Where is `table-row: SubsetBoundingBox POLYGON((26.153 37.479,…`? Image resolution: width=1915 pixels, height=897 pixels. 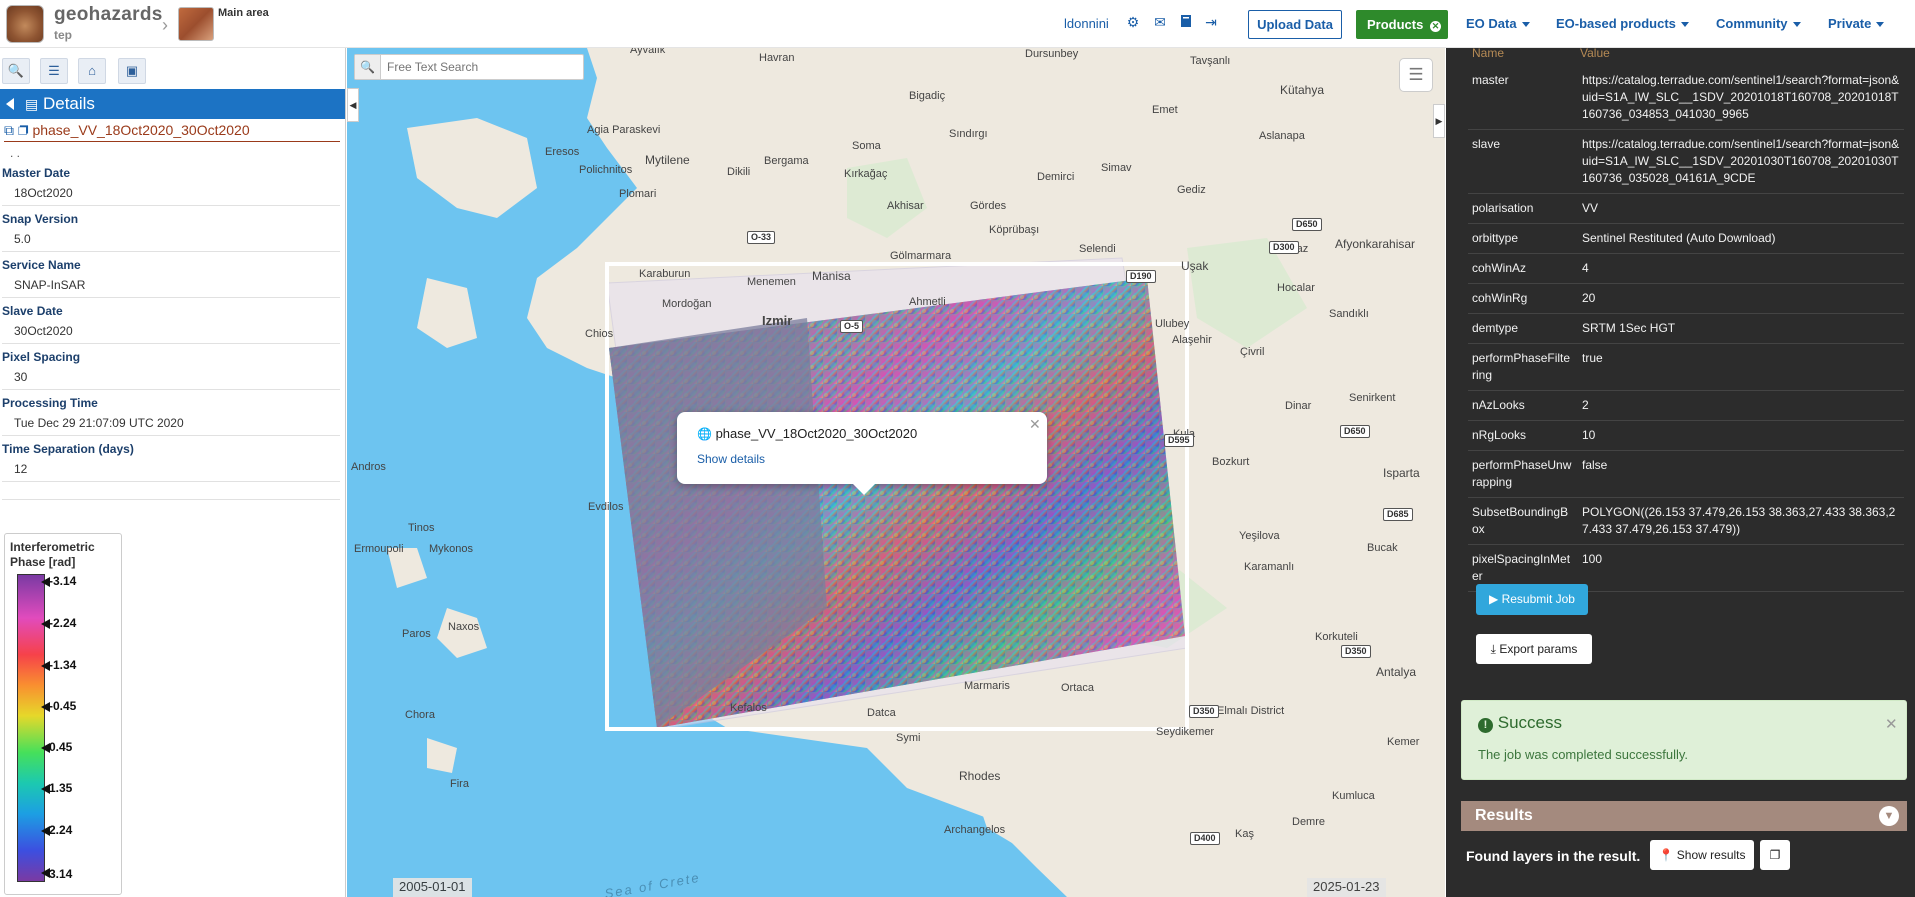
table-row: SubsetBoundingBox POLYGON((26.153 37.479,… is located at coordinates (1686, 521).